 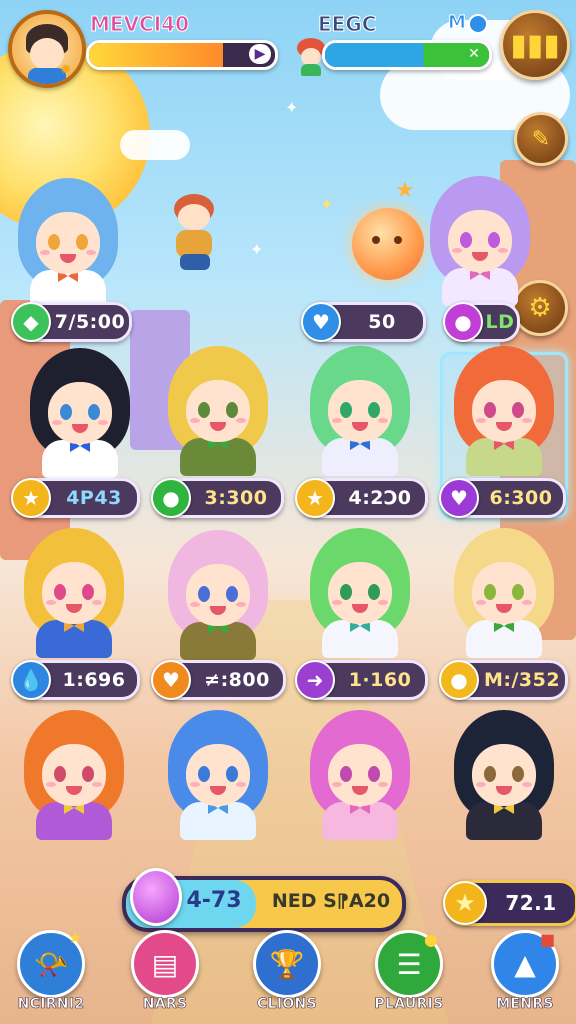 I want to click on play-arrow-icon: ▶, so click(x=260, y=54).